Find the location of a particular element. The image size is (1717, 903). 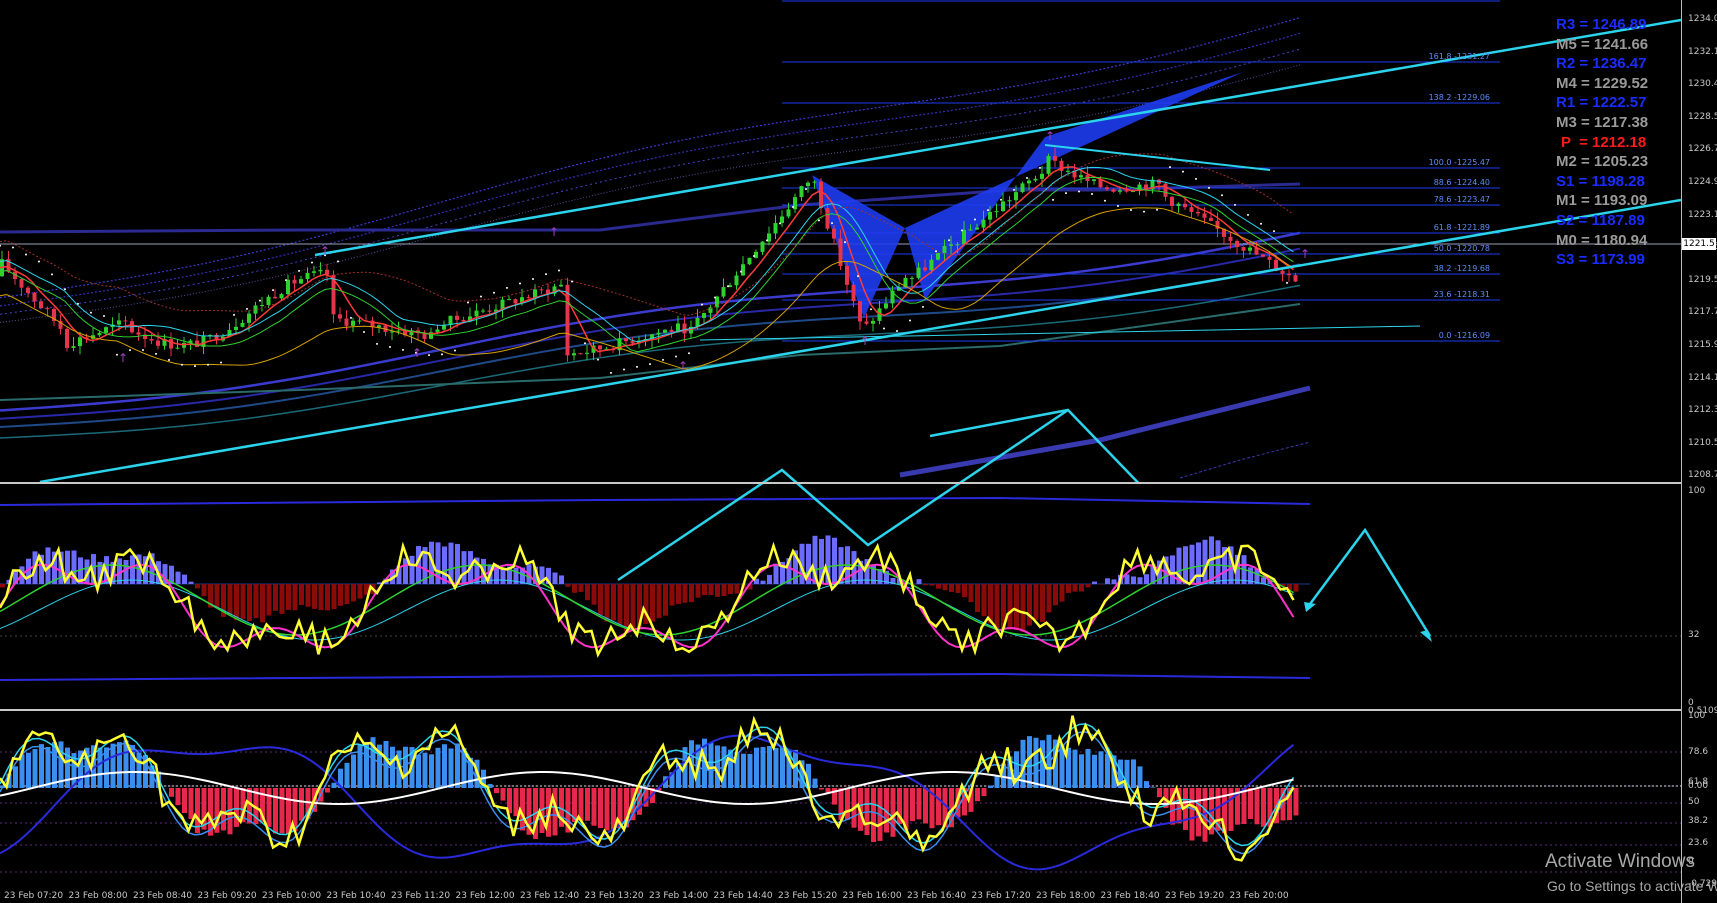

moving-average-band-low-dotted is located at coordinates (1245, 460).